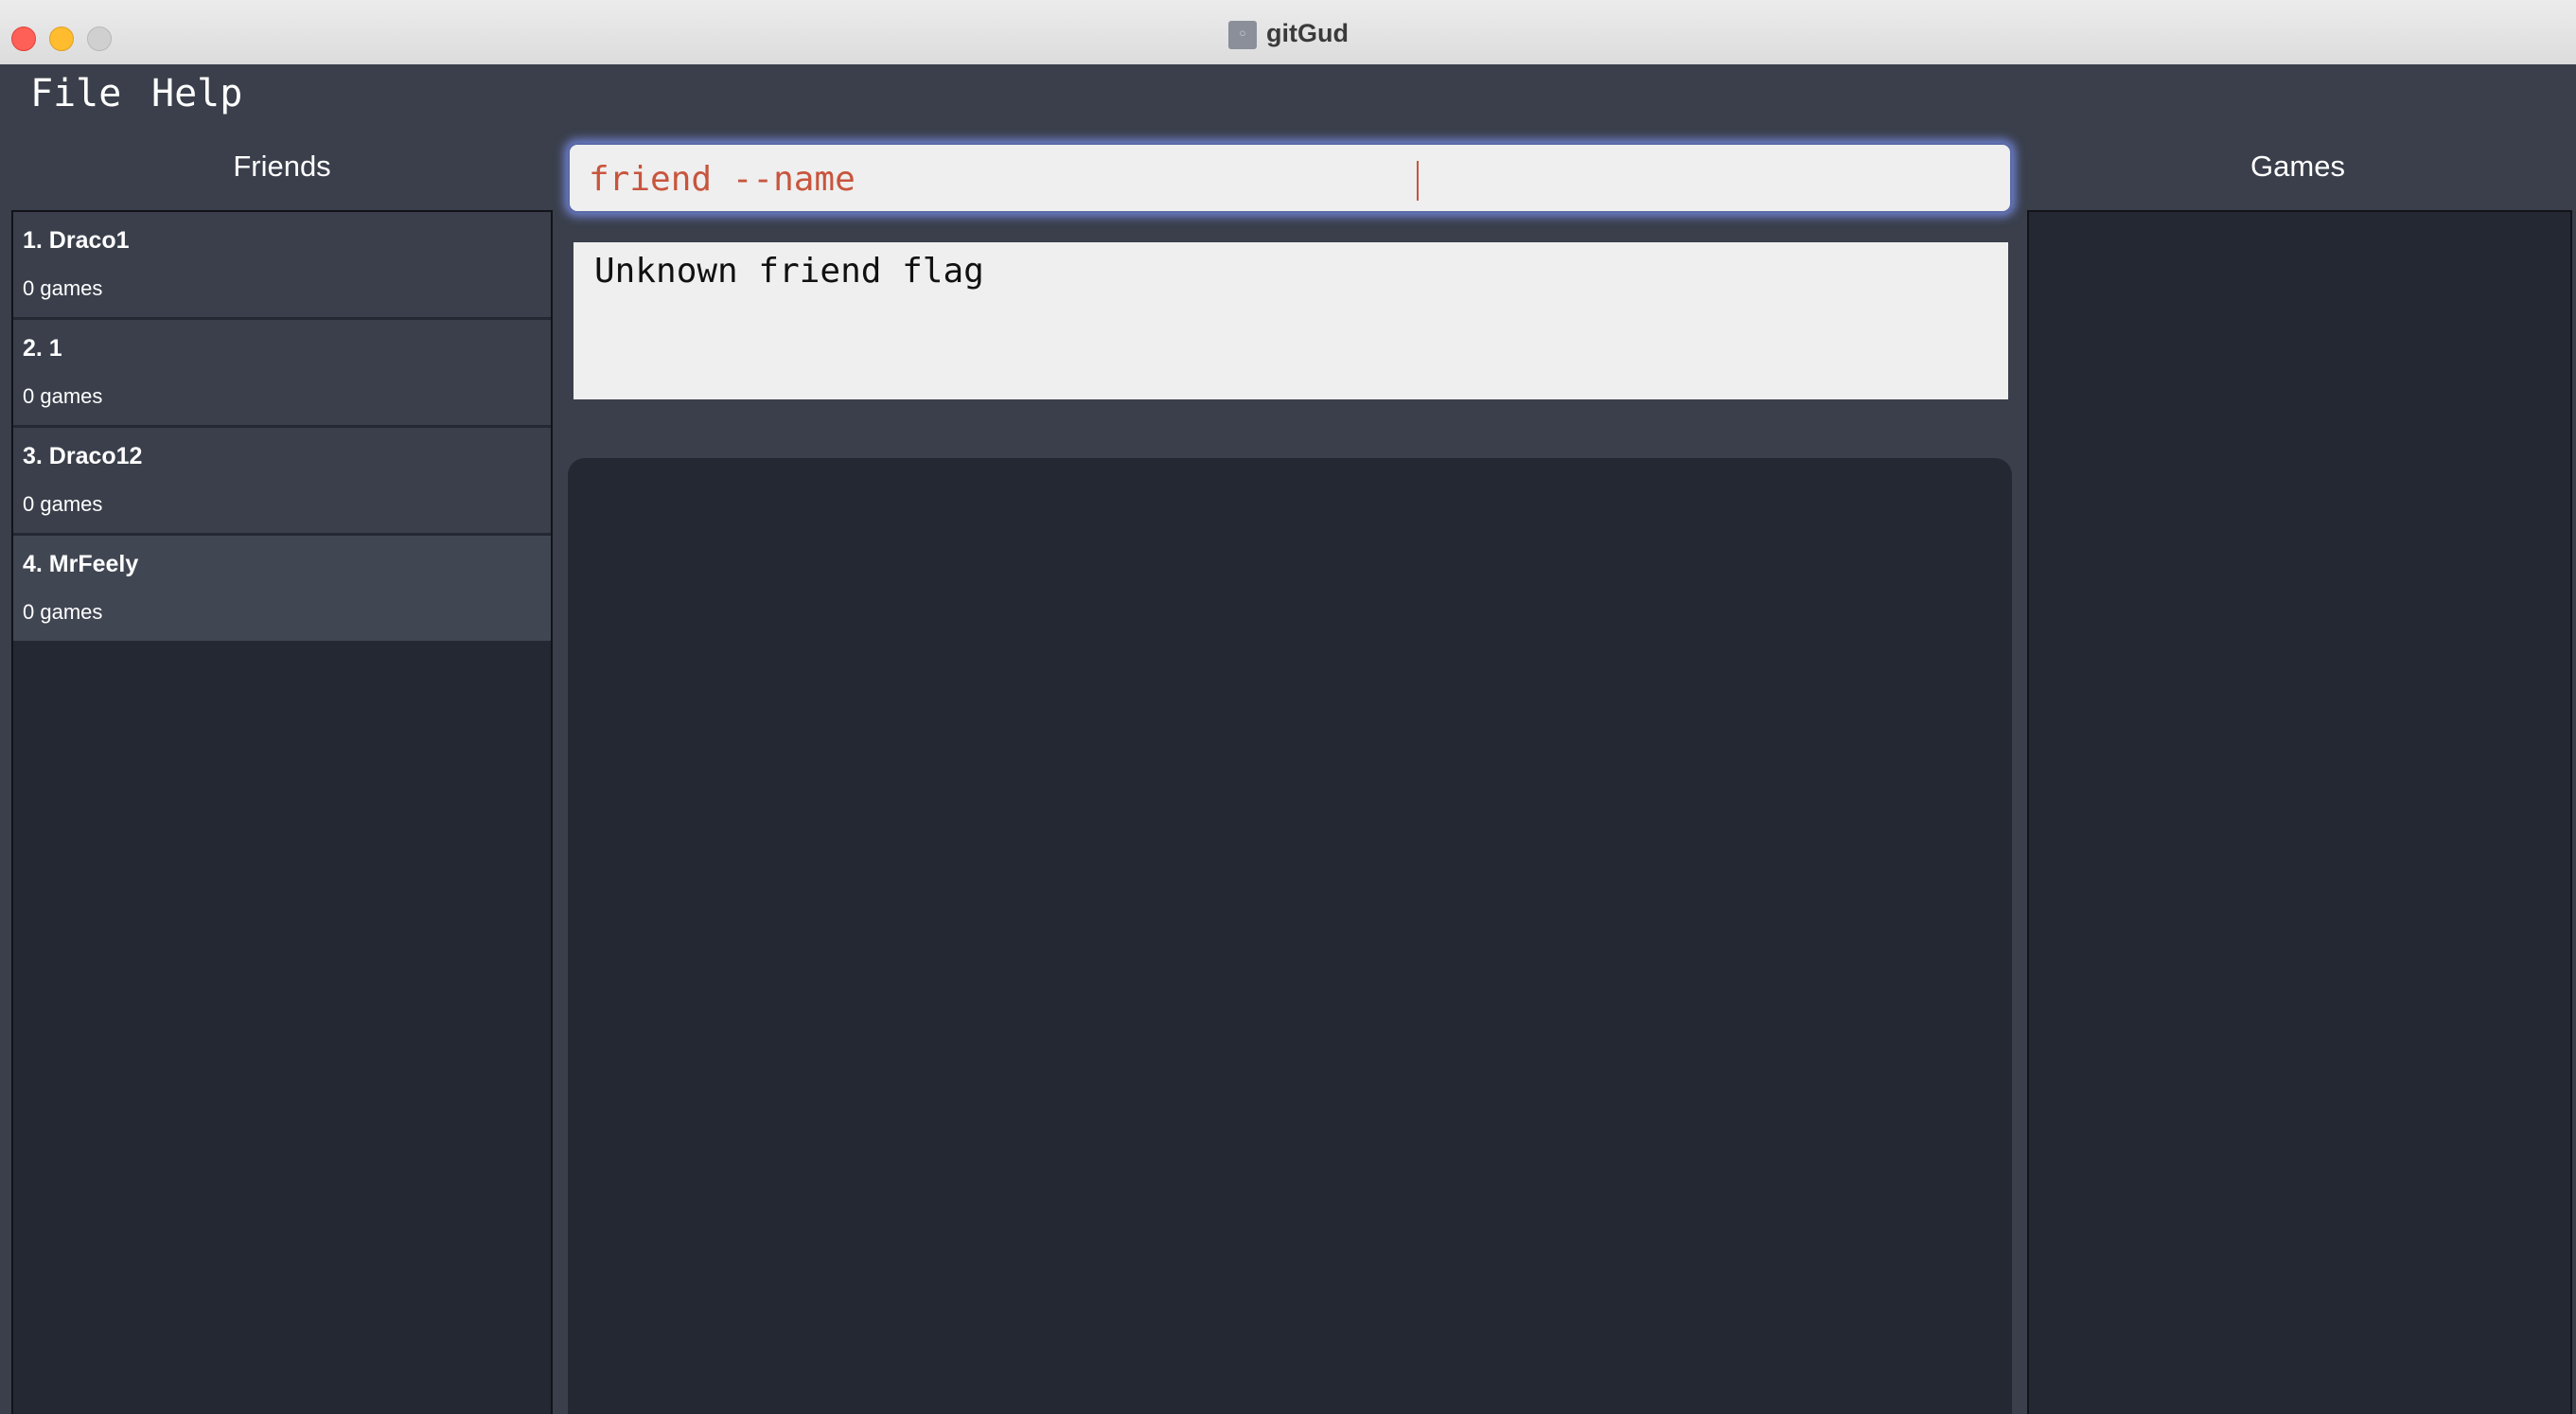  What do you see at coordinates (789, 271) in the screenshot?
I see `result-message: Unknown friend flag` at bounding box center [789, 271].